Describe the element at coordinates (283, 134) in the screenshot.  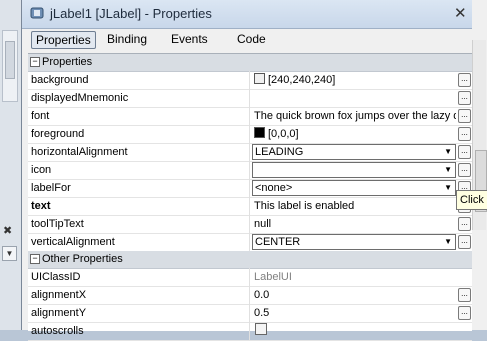
I see `color-value: [0,0,0]` at that location.